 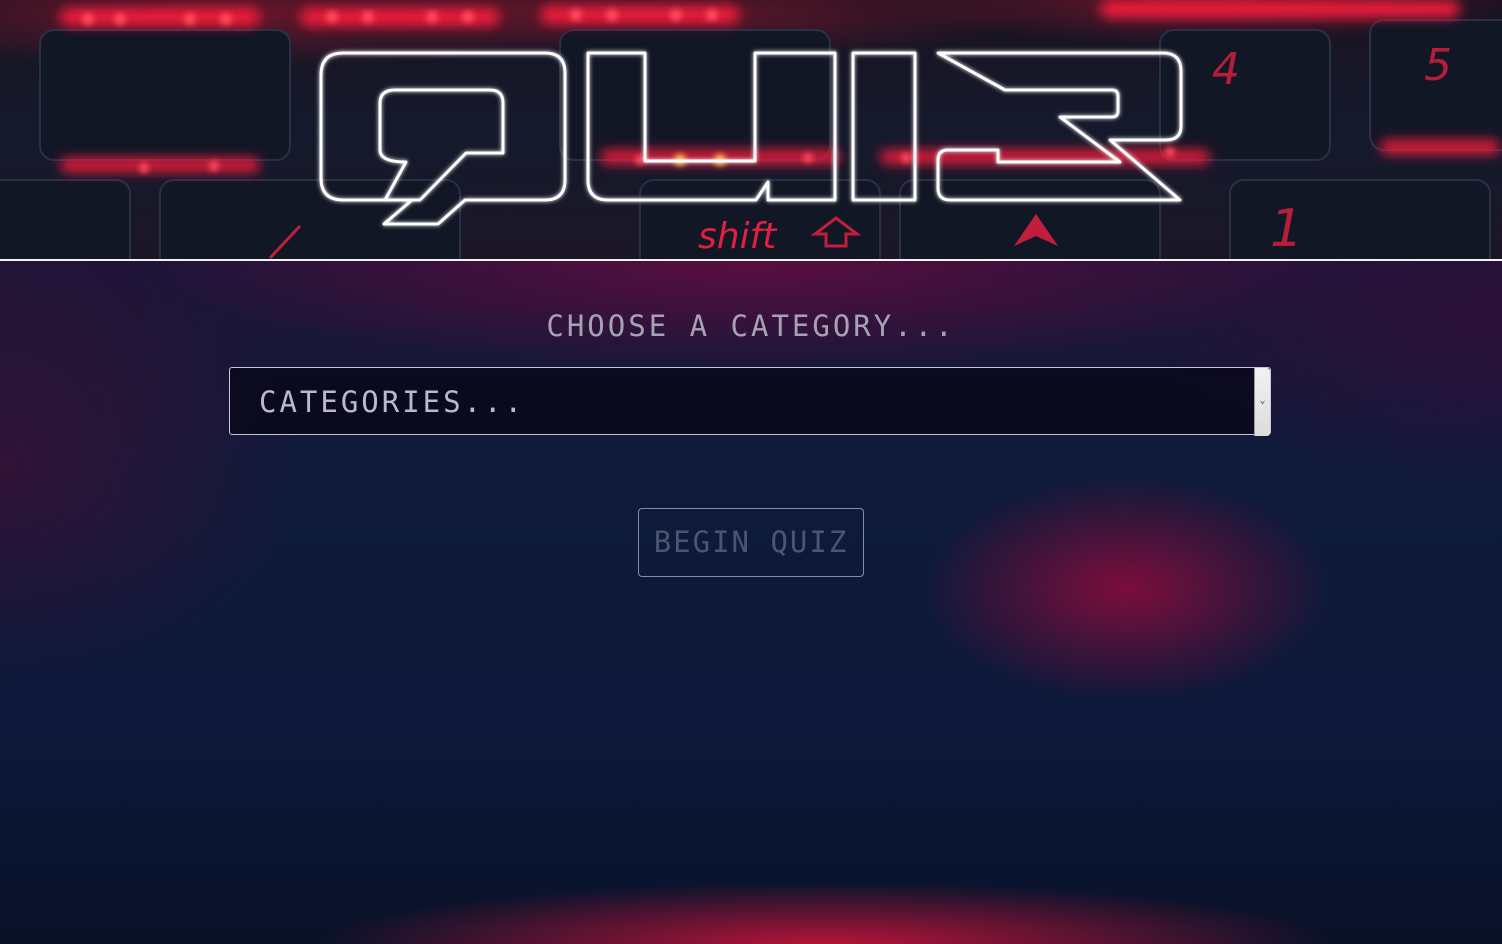 What do you see at coordinates (1226, 69) in the screenshot?
I see `key-4-label: 4` at bounding box center [1226, 69].